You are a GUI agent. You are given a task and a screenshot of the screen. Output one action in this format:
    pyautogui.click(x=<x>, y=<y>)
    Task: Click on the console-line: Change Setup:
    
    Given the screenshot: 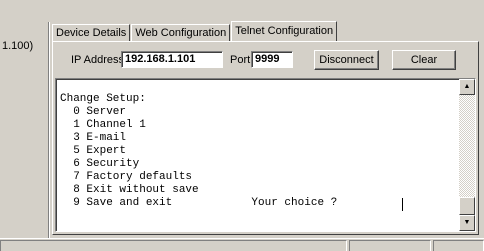 What is the action you would take?
    pyautogui.click(x=103, y=99)
    